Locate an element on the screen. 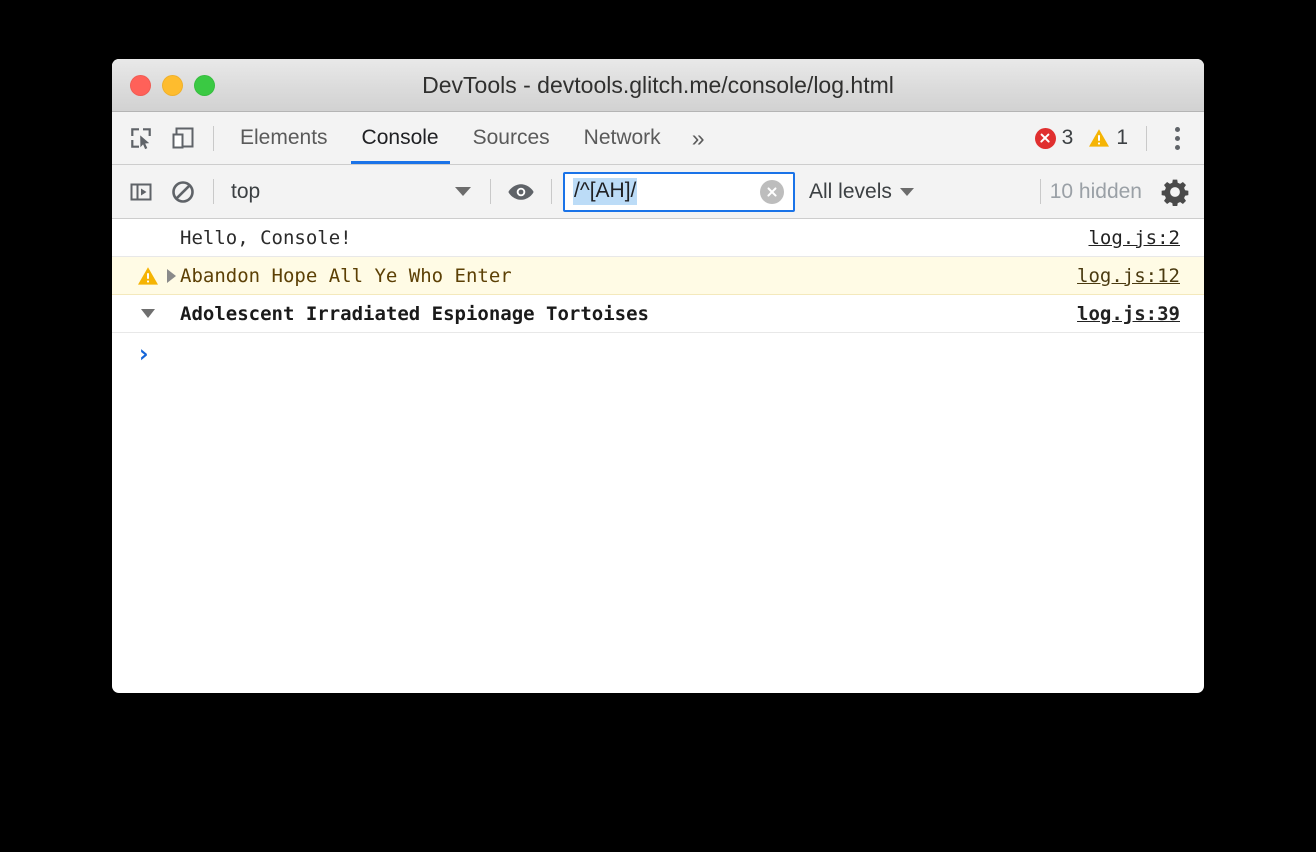 This screenshot has height=852, width=1316. error-count: 3 is located at coordinates (1067, 137).